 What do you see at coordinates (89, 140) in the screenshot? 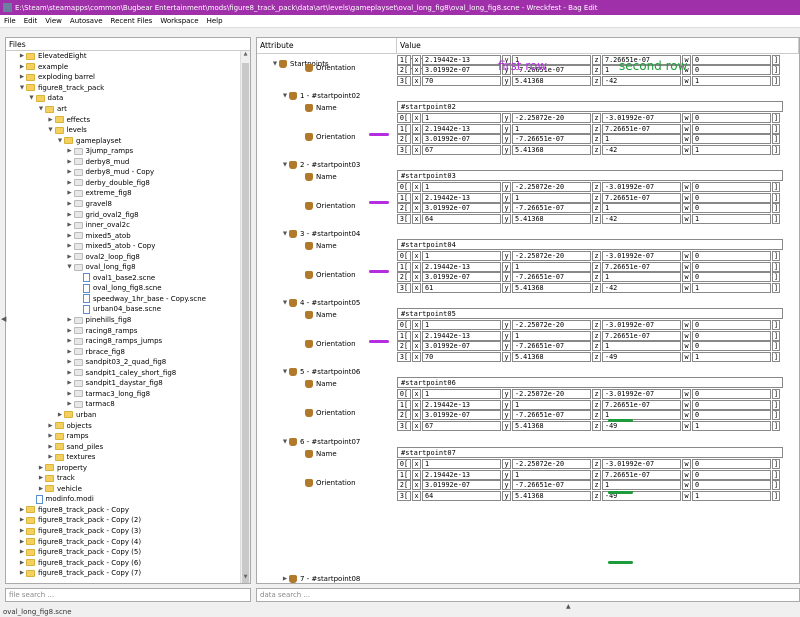
I see `tree-item: ▼ gameplayset` at bounding box center [89, 140].